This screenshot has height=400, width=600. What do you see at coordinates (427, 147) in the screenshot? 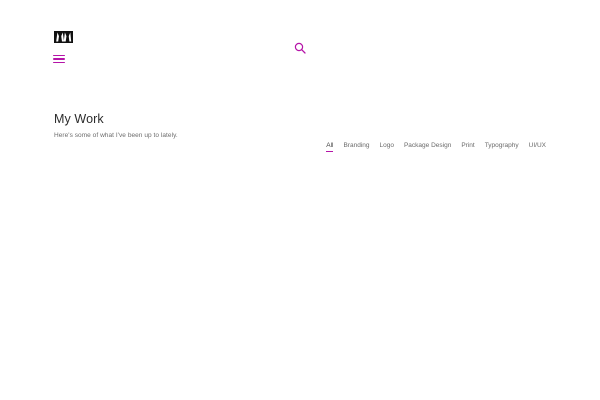
I see `filter-package-design: Package Design` at bounding box center [427, 147].